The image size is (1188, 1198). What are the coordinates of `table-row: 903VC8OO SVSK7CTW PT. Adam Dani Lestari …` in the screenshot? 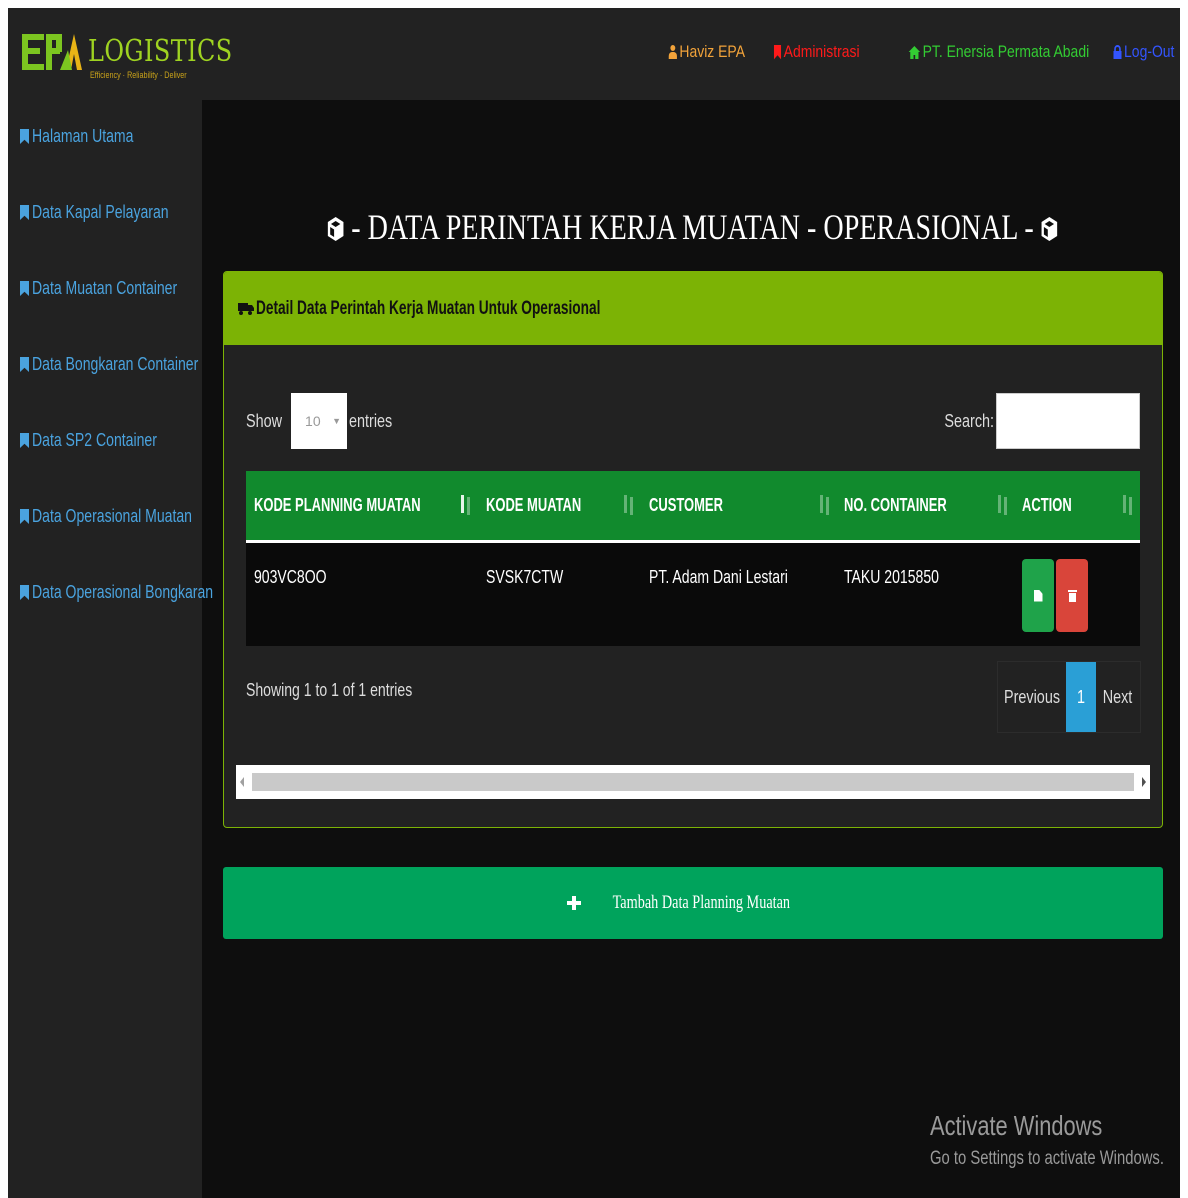 It's located at (693, 594).